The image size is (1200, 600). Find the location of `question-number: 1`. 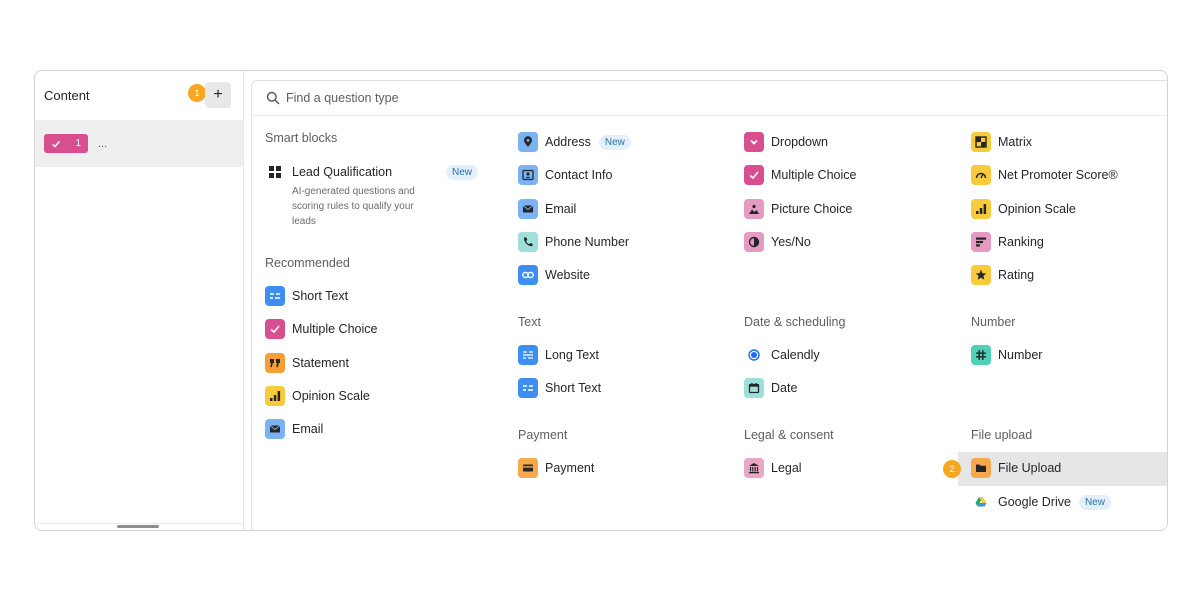

question-number: 1 is located at coordinates (78, 143).